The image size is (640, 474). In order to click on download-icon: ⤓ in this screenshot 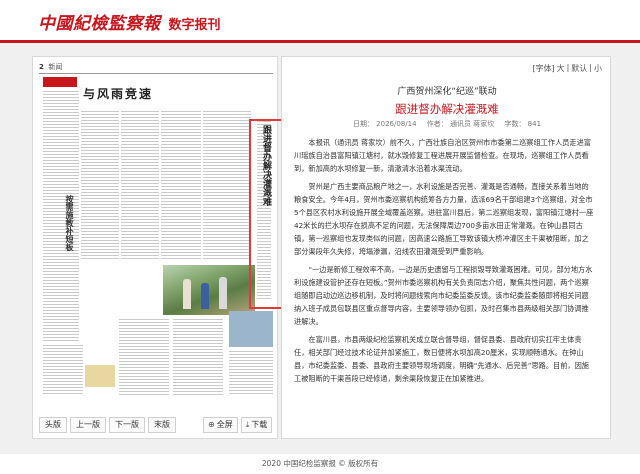, I will do `click(247, 424)`.